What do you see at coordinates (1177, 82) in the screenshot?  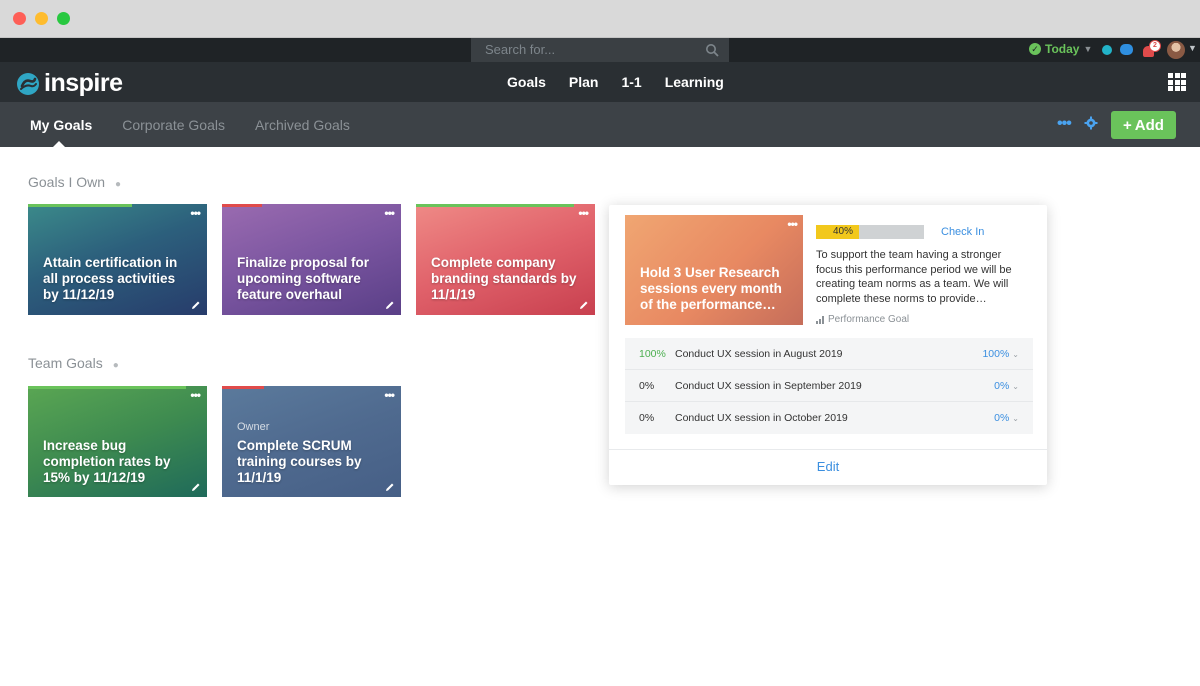 I see `apps-grid-icon` at bounding box center [1177, 82].